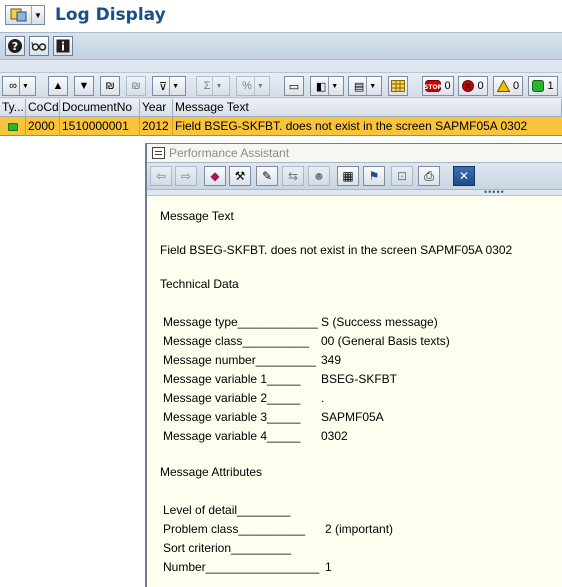  I want to click on attr-value-number: 1, so click(328, 567).